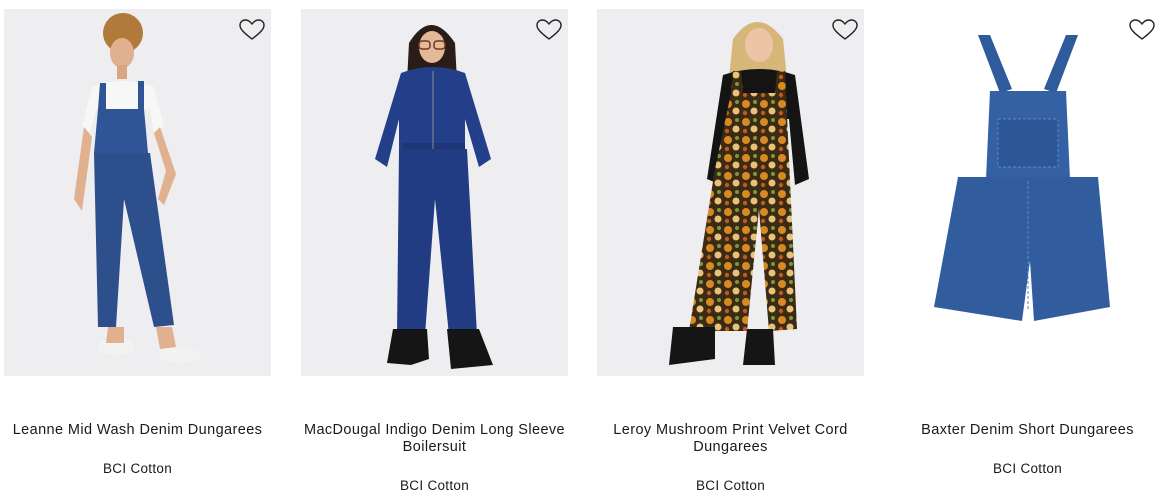 The image size is (1174, 493). I want to click on product-title: Leanne Mid Wash Denim Dungarees, so click(137, 430).